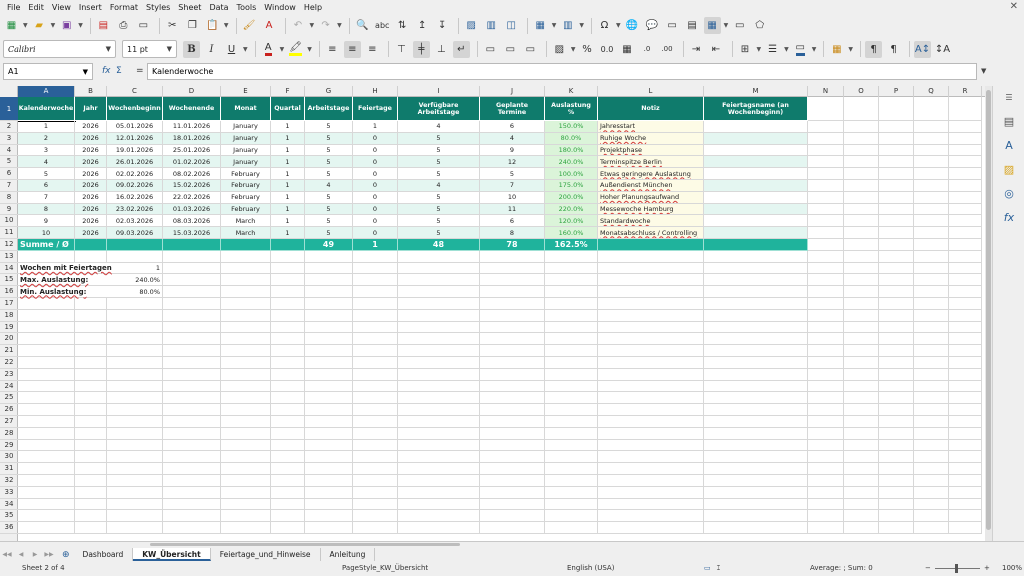 The width and height of the screenshot is (1024, 576). I want to click on page-style: PageStyle_KW_Übersicht, so click(385, 568).